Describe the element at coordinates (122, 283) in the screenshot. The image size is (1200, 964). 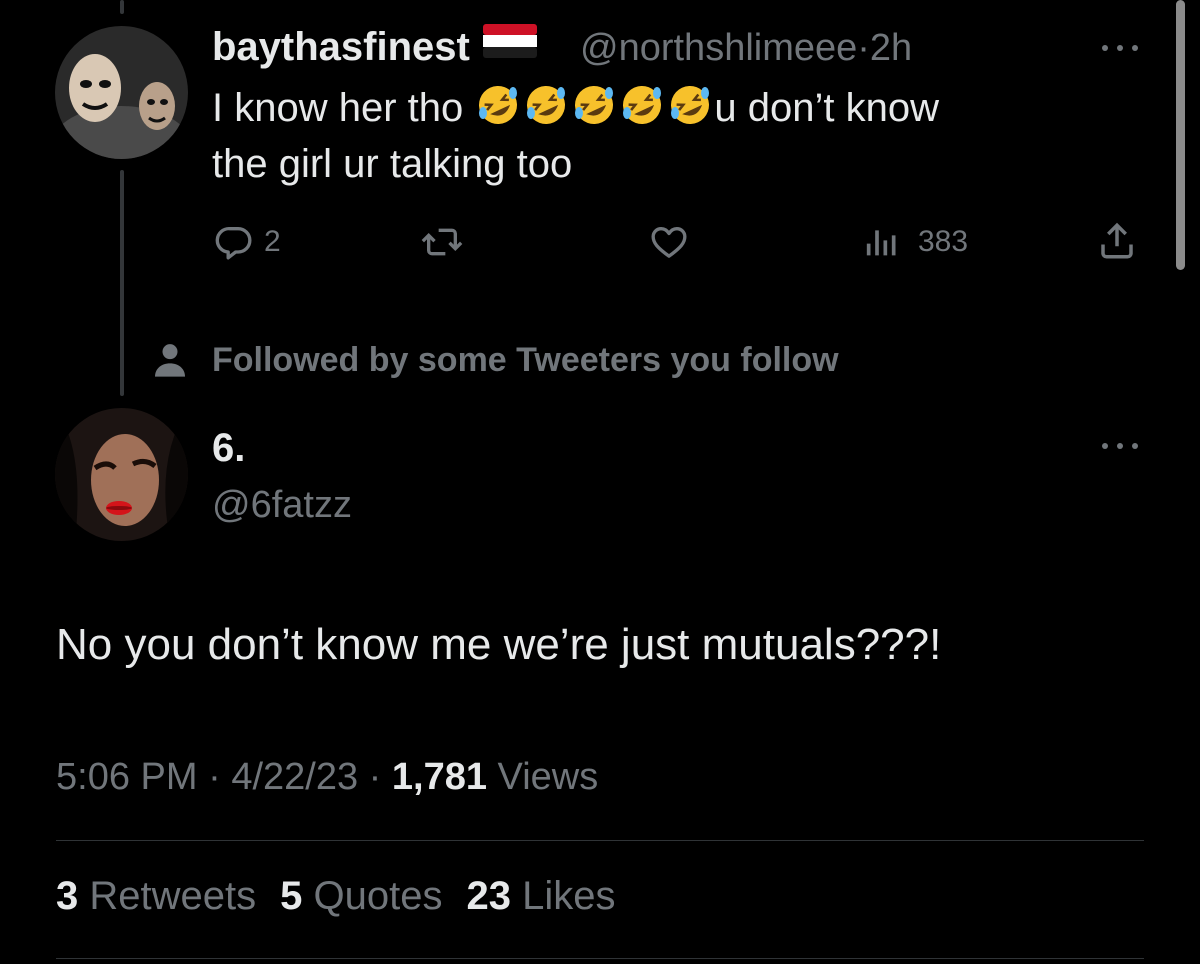
I see `thread-line-connector` at that location.